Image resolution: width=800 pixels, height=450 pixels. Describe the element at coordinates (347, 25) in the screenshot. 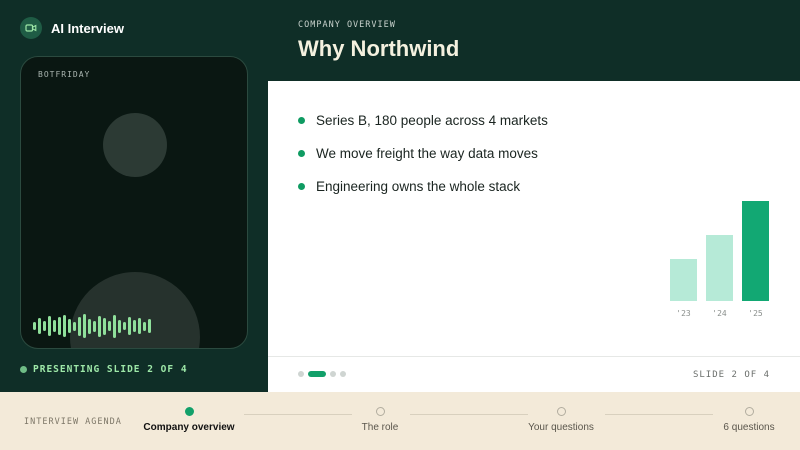

I see `slide-eyebrow: COMPANY OVERVIEW` at that location.